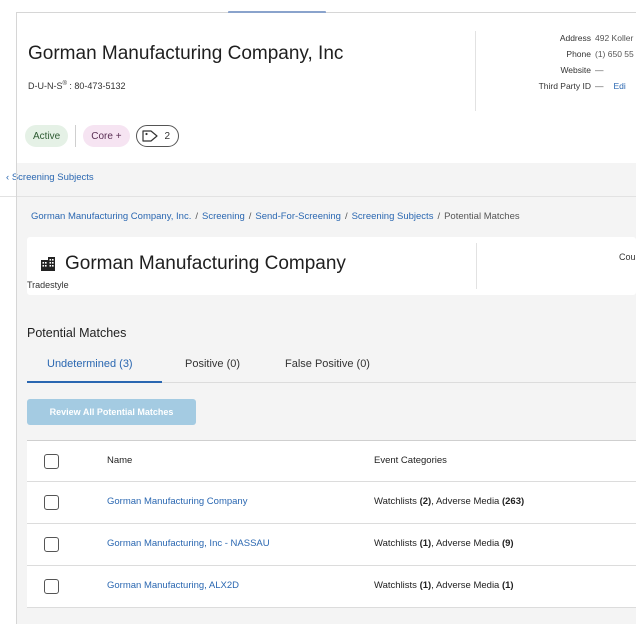 This screenshot has height=624, width=636. I want to click on website-row: Website —, so click(566, 73).